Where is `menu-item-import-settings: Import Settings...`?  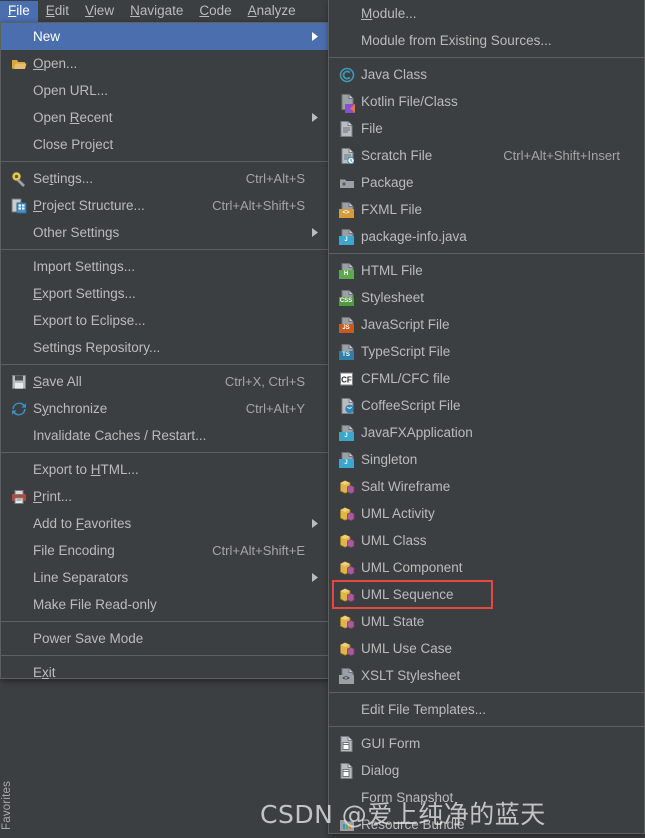
menu-item-import-settings: Import Settings... is located at coordinates (165, 266).